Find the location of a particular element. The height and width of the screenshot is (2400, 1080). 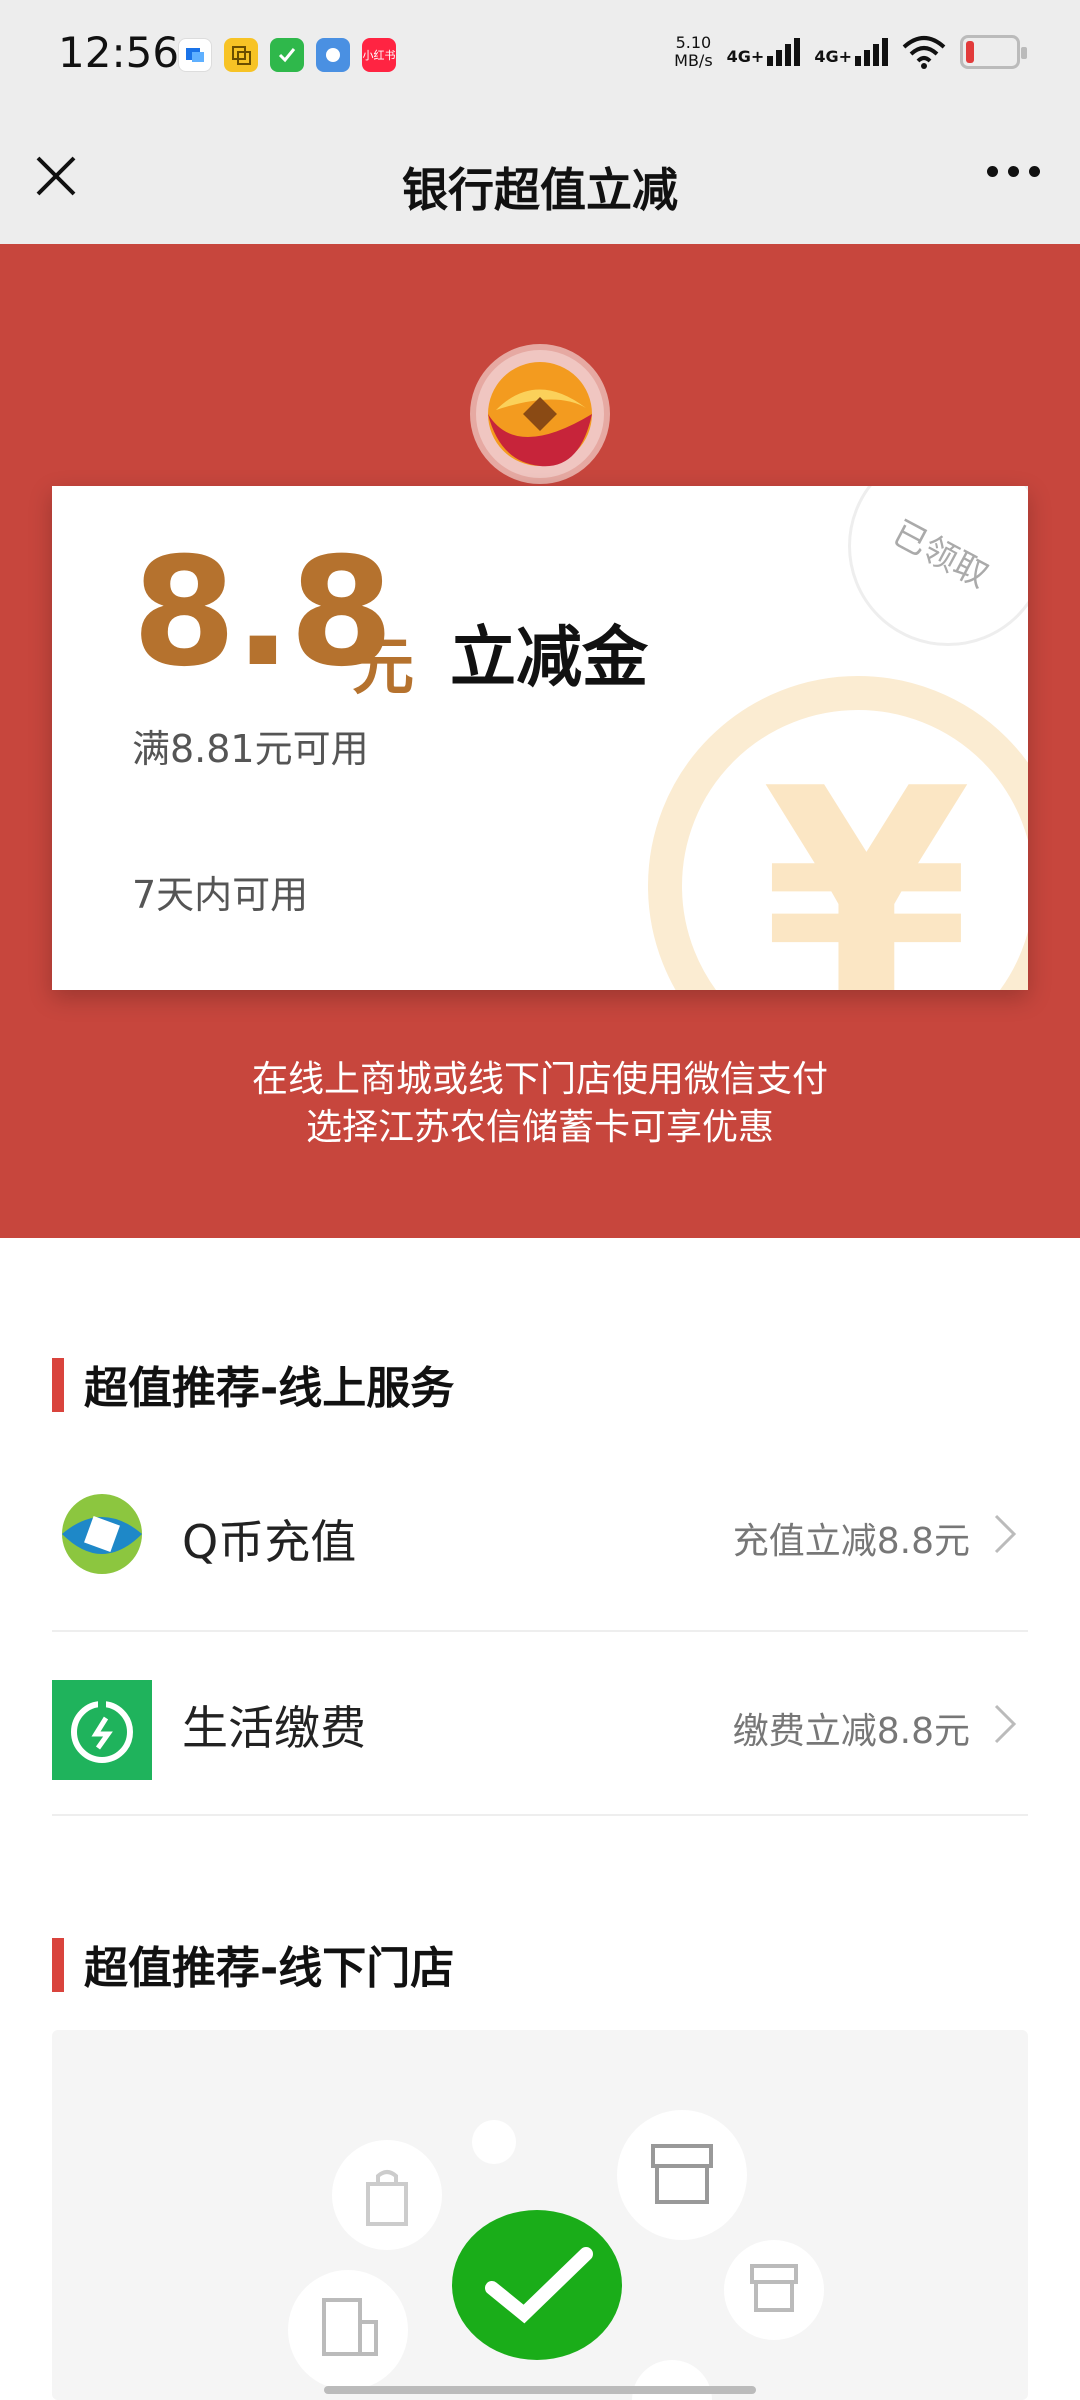

hero-description: 在线上商城或线下门店使用微信支付 选择江苏农信储蓄卡可享优惠 is located at coordinates (539, 1103).